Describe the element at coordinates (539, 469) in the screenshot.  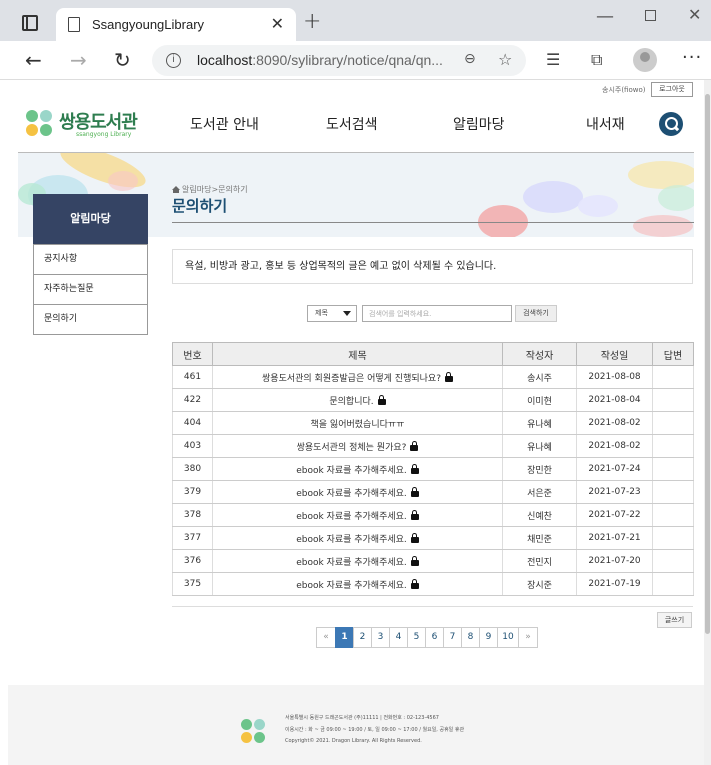
I see `cell-author: 장민한` at that location.